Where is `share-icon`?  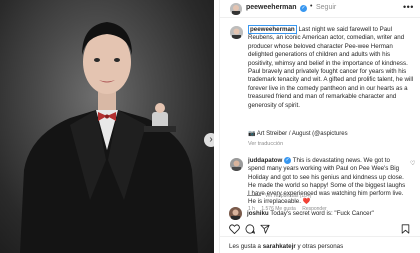
share-icon is located at coordinates (265, 229).